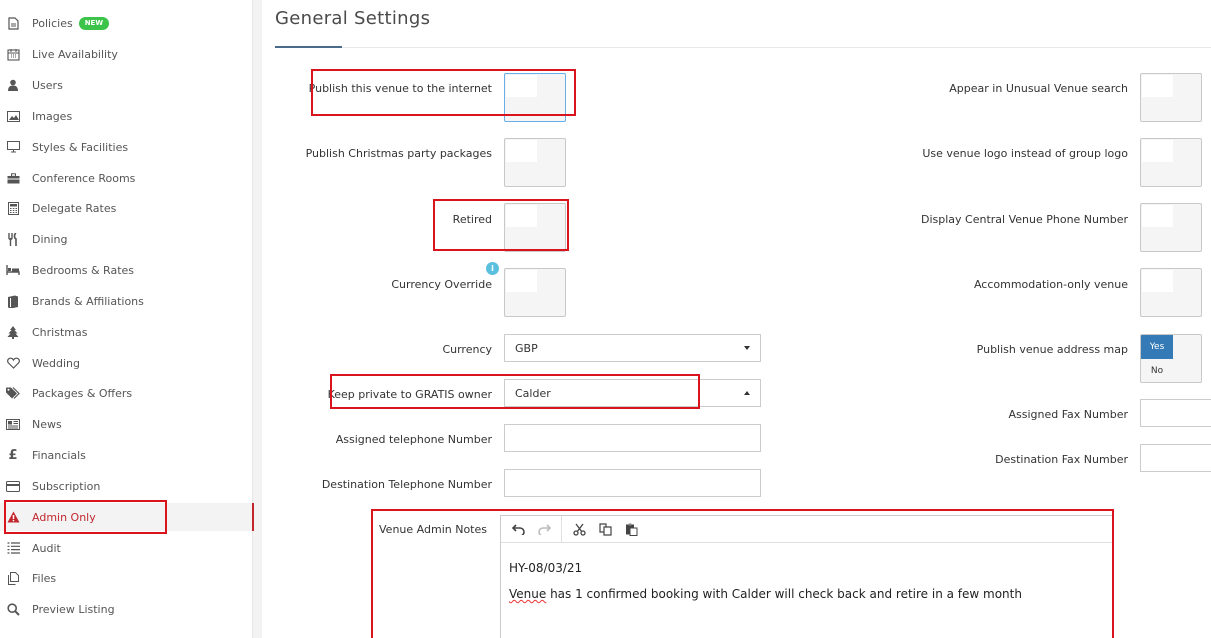 This screenshot has height=638, width=1211. Describe the element at coordinates (13, 23) in the screenshot. I see `document-icon` at that location.